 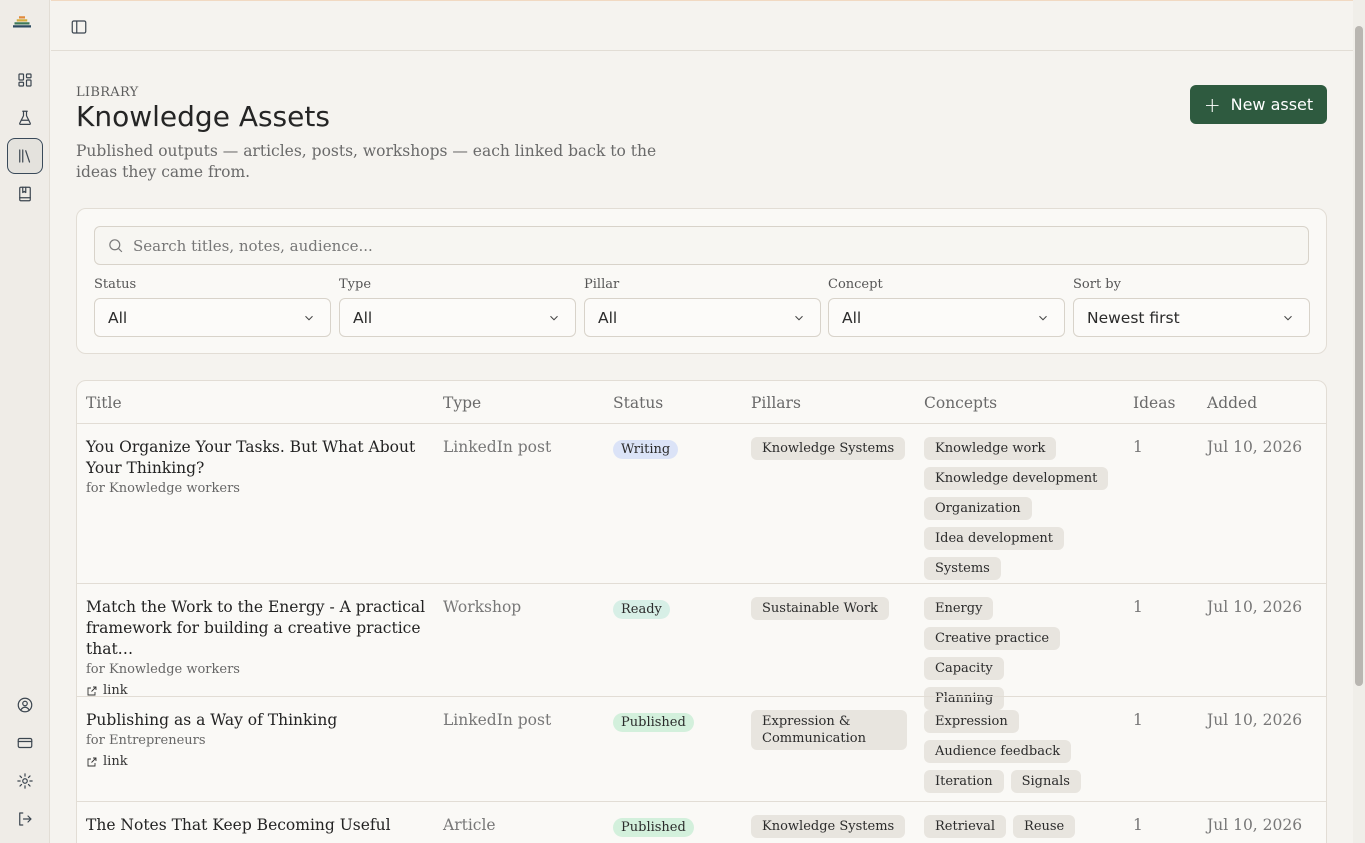 What do you see at coordinates (641, 609) in the screenshot?
I see `status-badge: Ready` at bounding box center [641, 609].